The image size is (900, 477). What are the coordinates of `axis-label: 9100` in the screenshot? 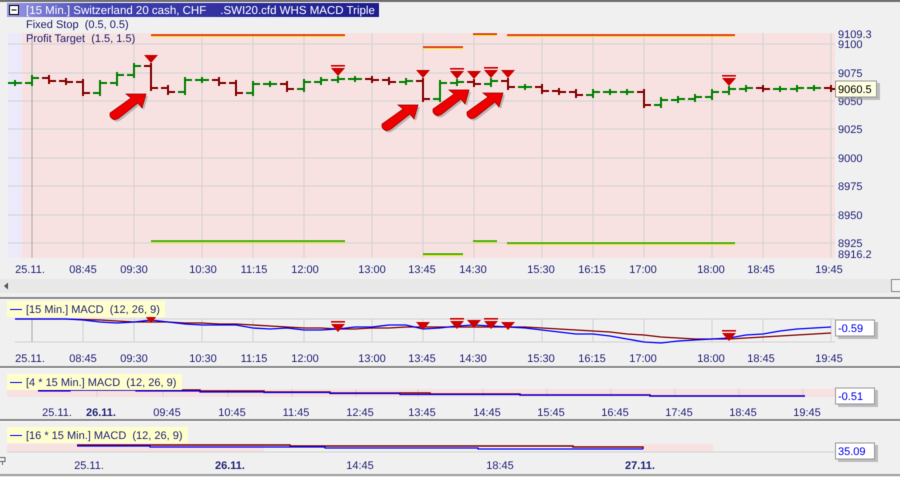 It's located at (850, 45).